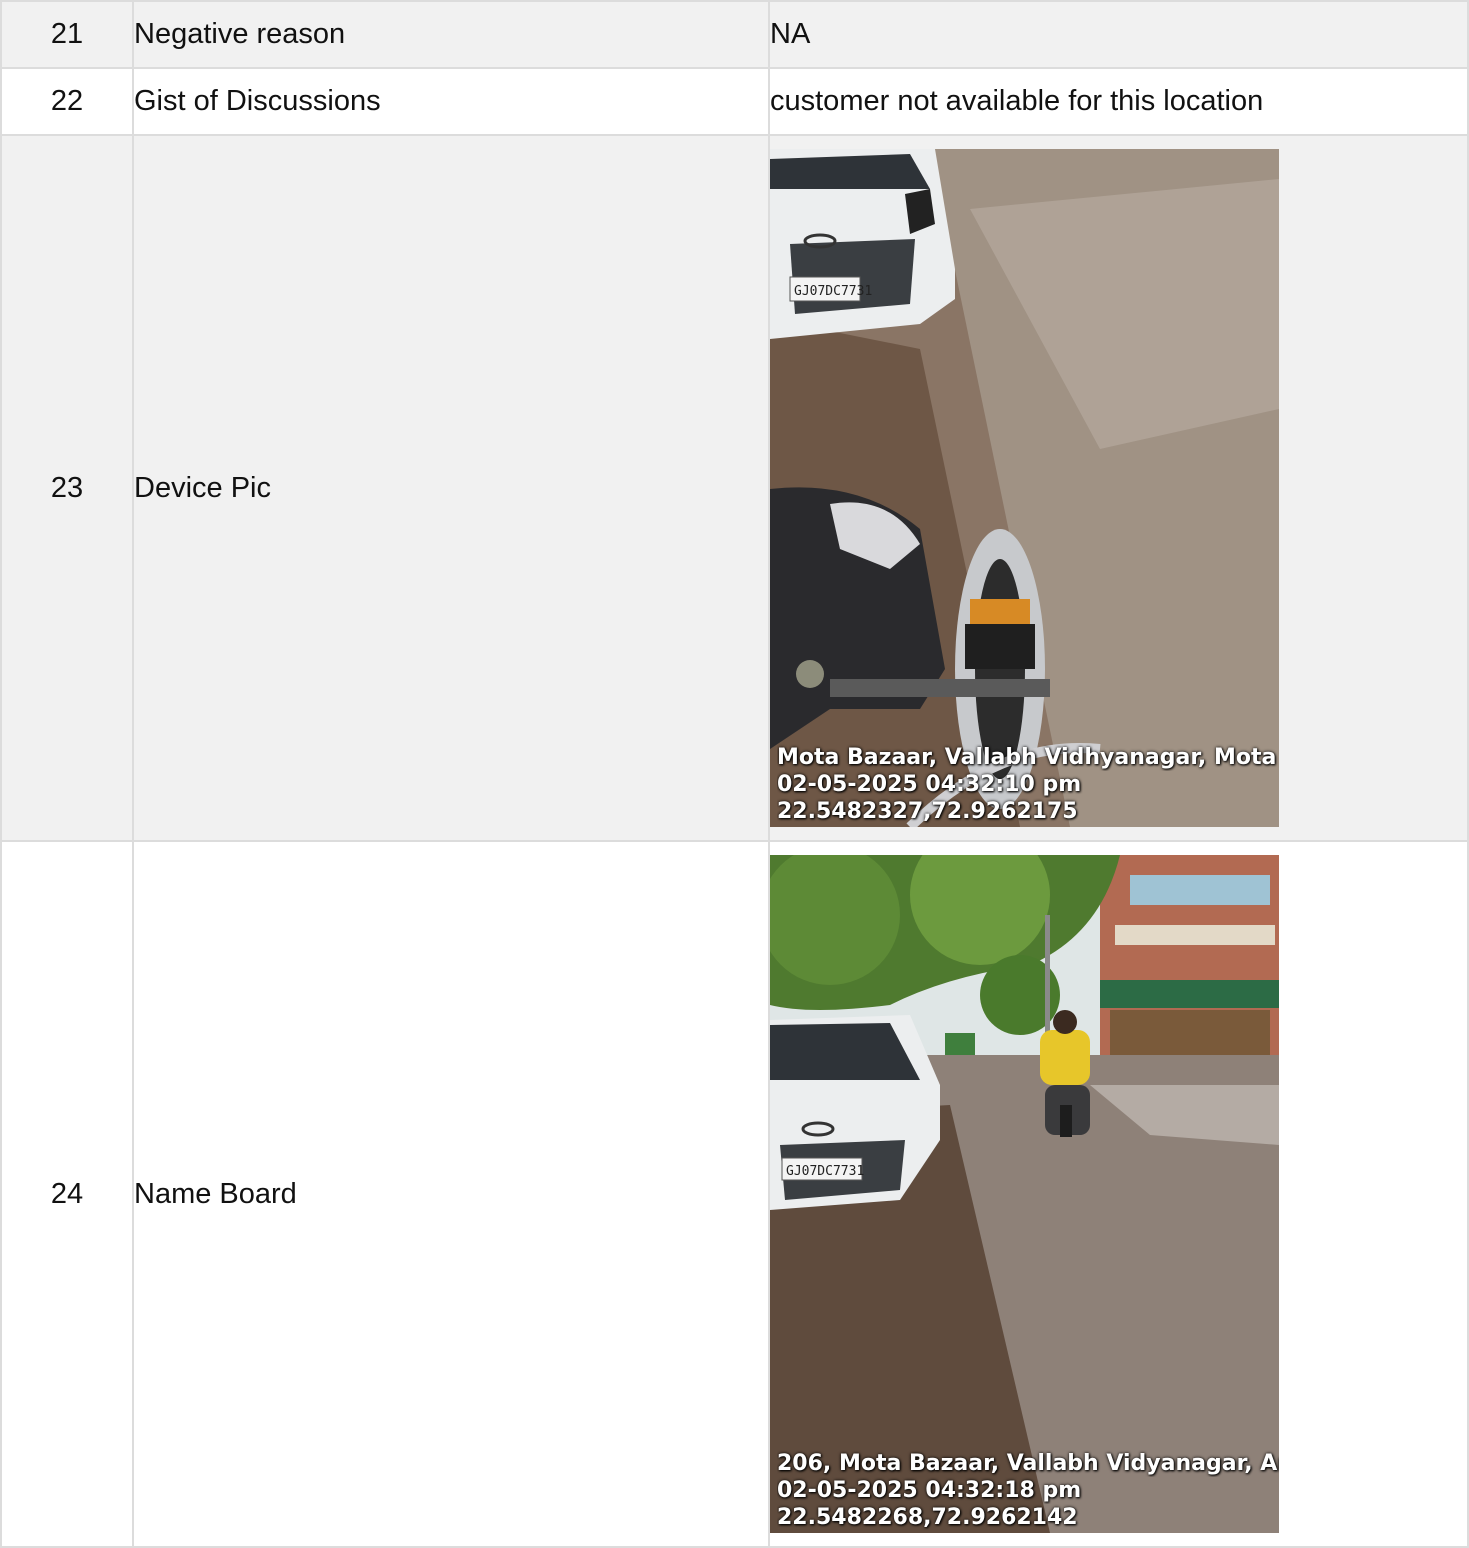 This screenshot has height=1548, width=1469. Describe the element at coordinates (67, 34) in the screenshot. I see `row-number: 21` at that location.